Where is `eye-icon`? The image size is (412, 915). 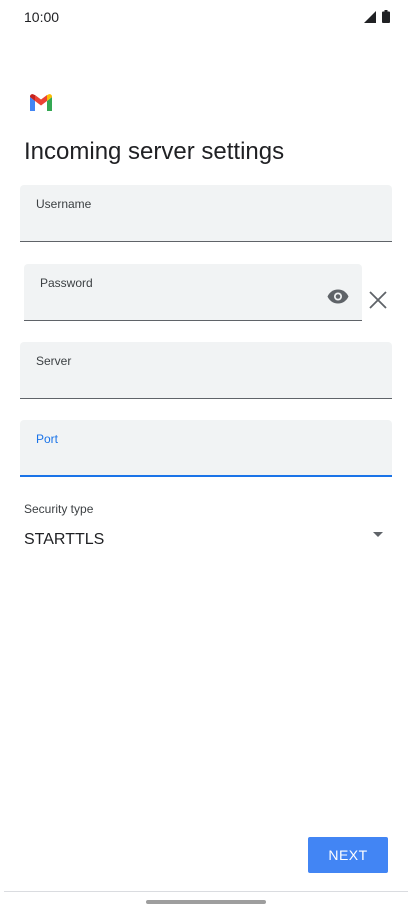 eye-icon is located at coordinates (338, 296).